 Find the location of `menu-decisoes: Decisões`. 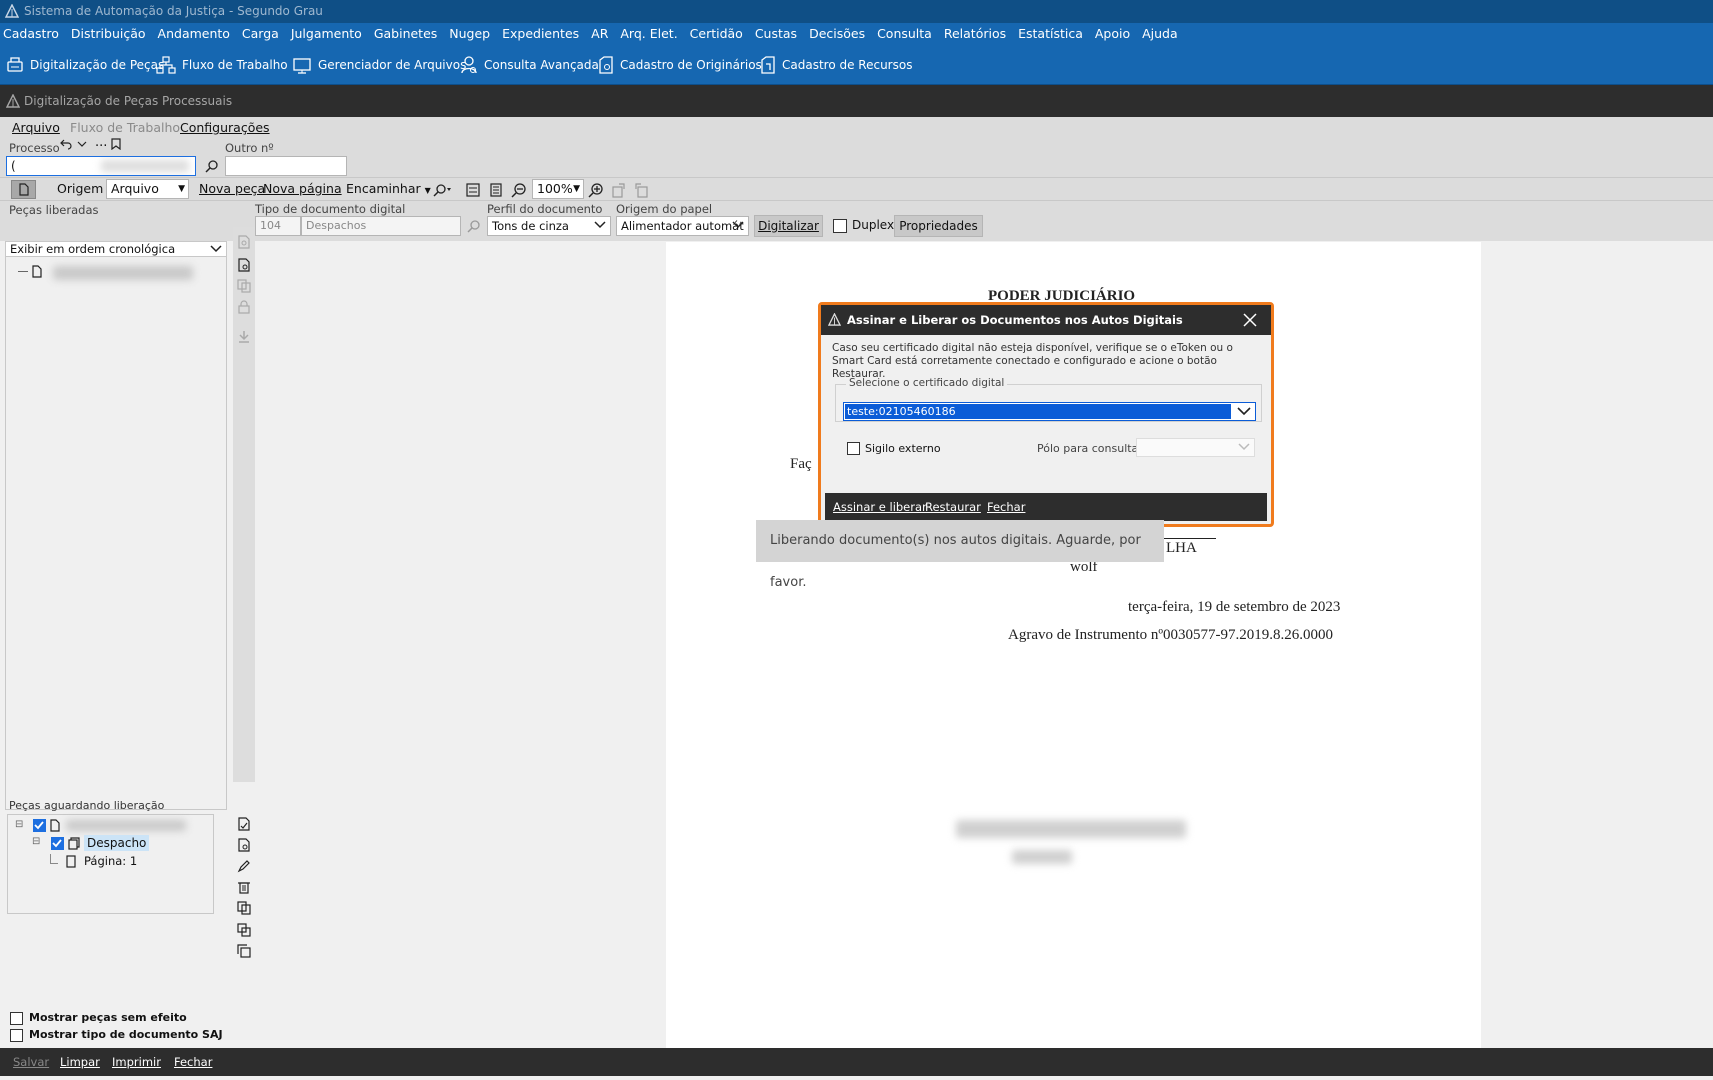

menu-decisoes: Decisões is located at coordinates (837, 33).